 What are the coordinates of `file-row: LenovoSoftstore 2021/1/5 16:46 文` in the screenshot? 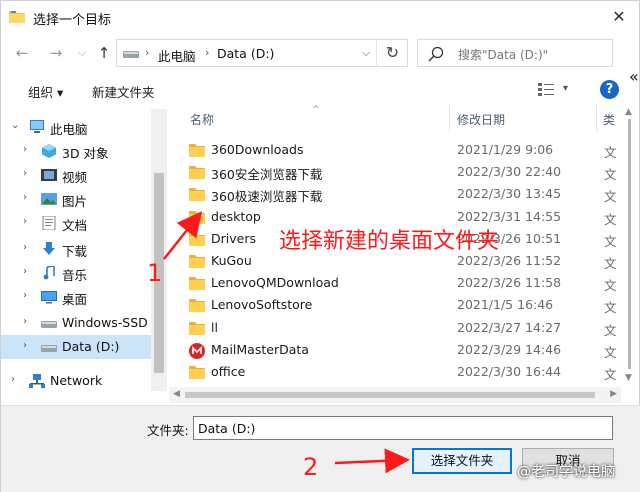 It's located at (395, 305).